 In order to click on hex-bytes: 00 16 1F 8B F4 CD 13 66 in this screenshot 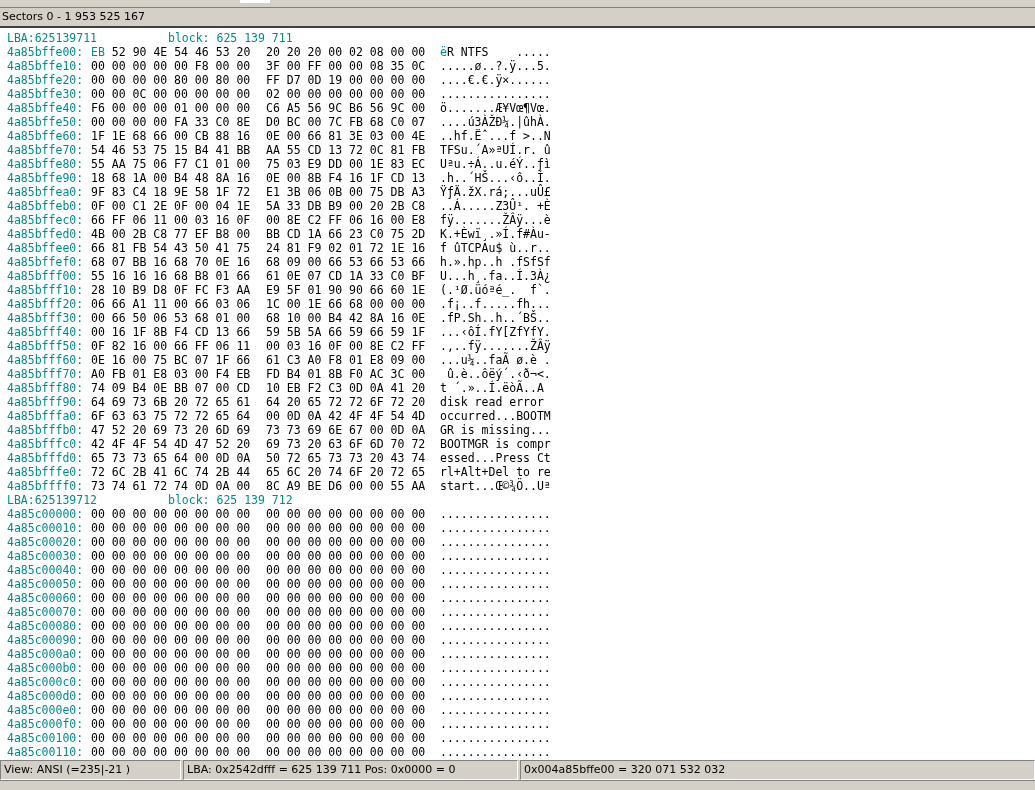, I will do `click(171, 332)`.